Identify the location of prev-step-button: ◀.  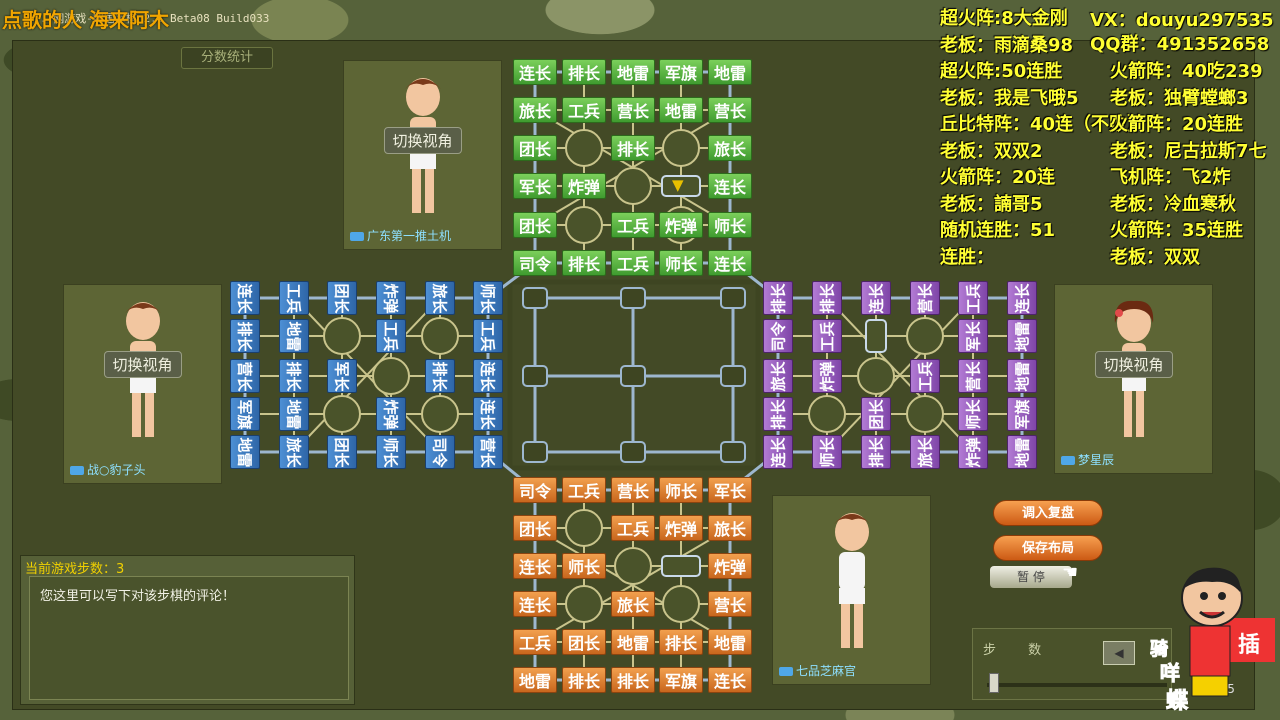
(1119, 653).